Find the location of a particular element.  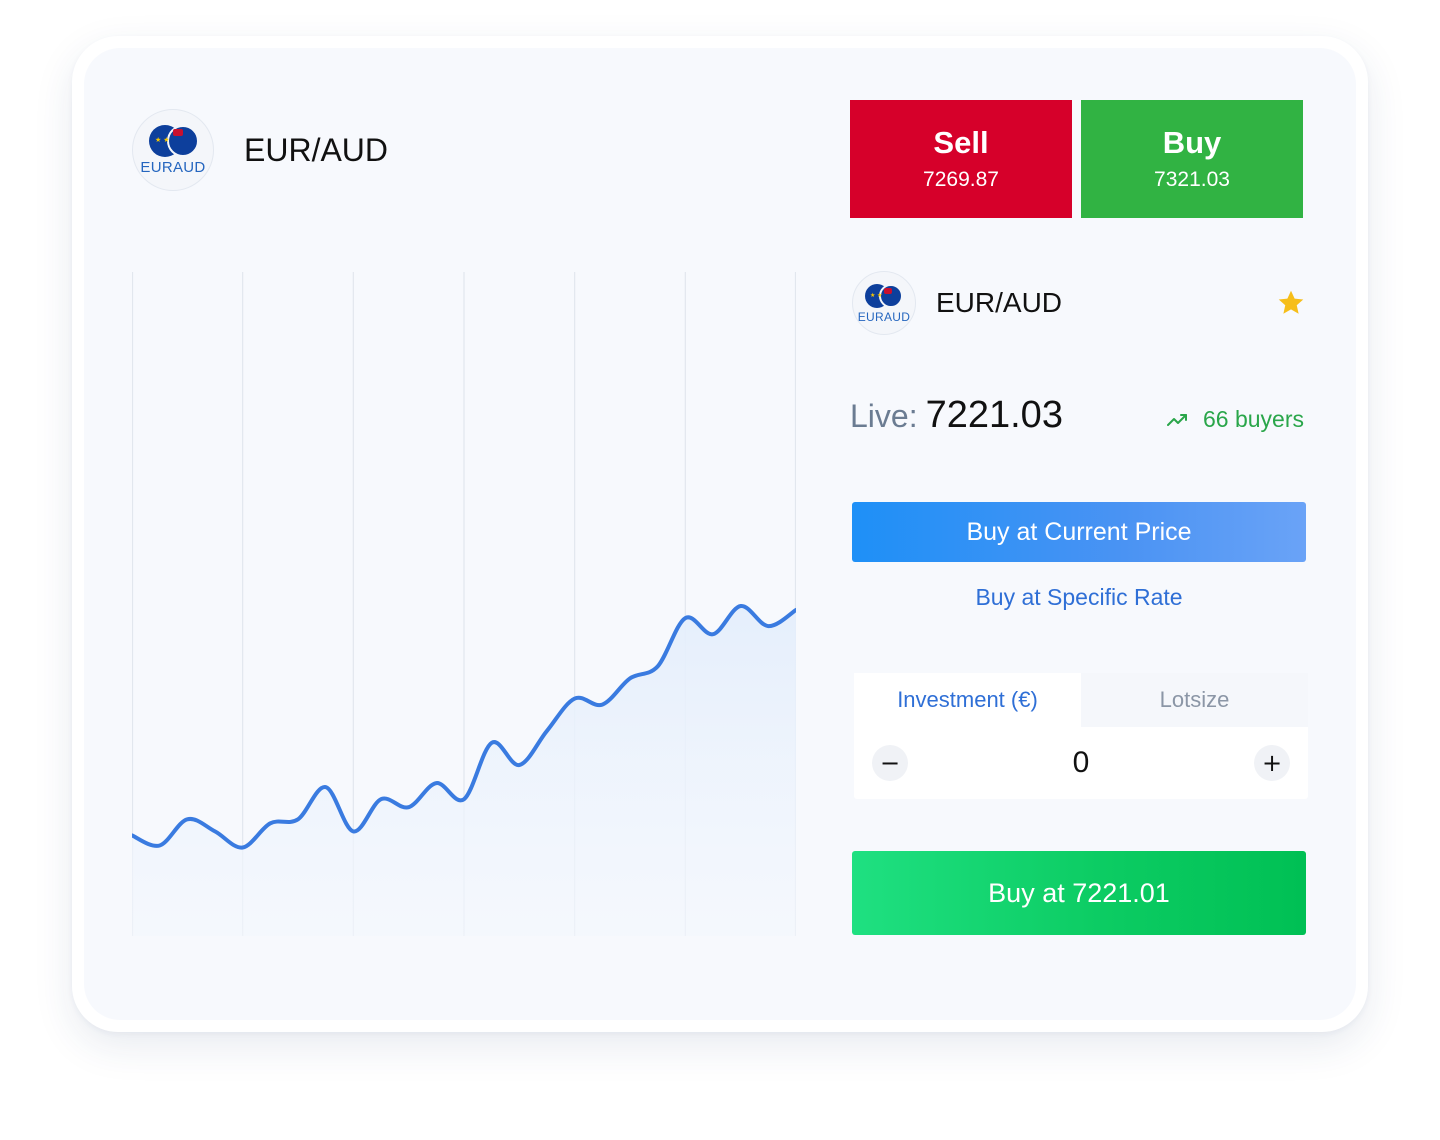

quantity-input is located at coordinates (1081, 763).